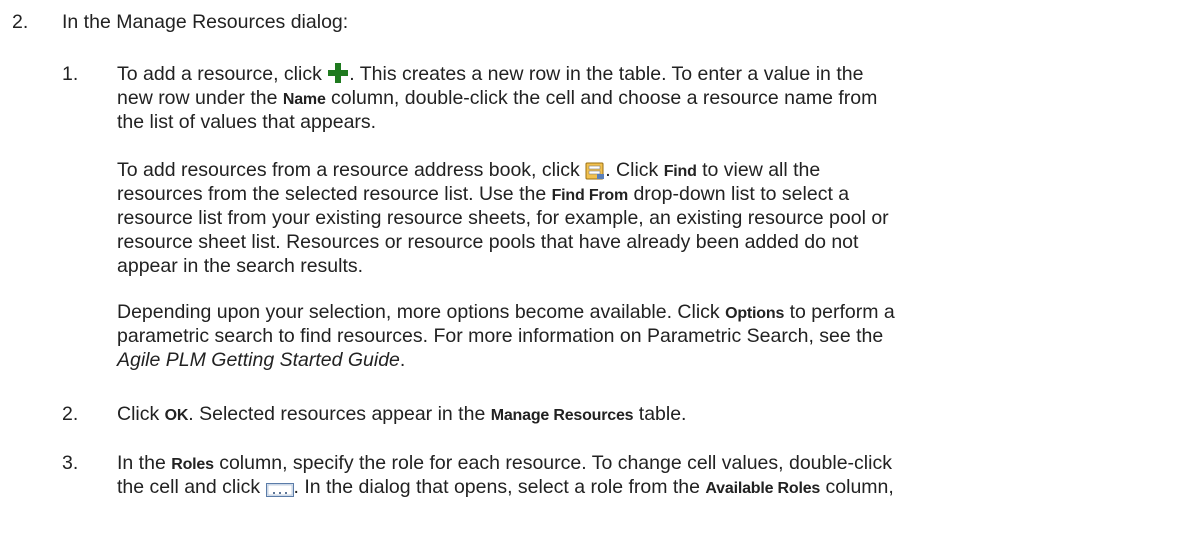  What do you see at coordinates (70, 74) in the screenshot?
I see `substep-number: 1.` at bounding box center [70, 74].